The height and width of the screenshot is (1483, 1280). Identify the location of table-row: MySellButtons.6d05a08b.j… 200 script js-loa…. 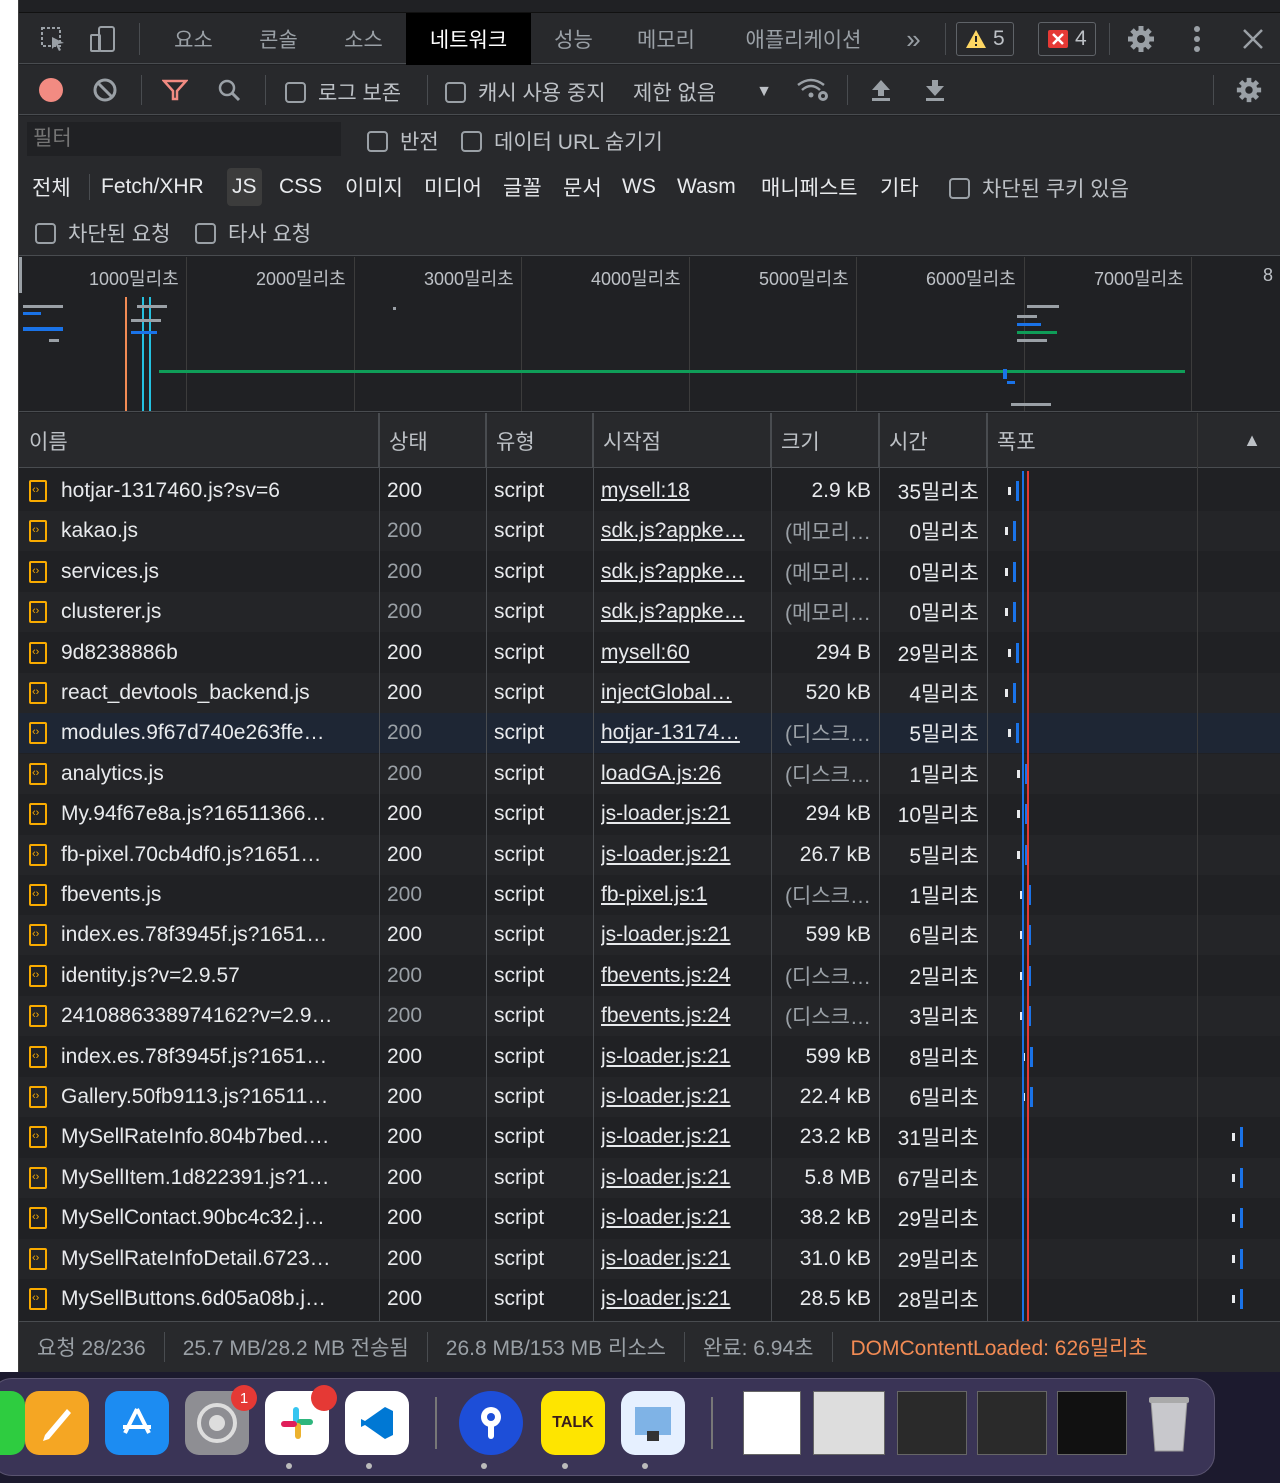
(649, 1299).